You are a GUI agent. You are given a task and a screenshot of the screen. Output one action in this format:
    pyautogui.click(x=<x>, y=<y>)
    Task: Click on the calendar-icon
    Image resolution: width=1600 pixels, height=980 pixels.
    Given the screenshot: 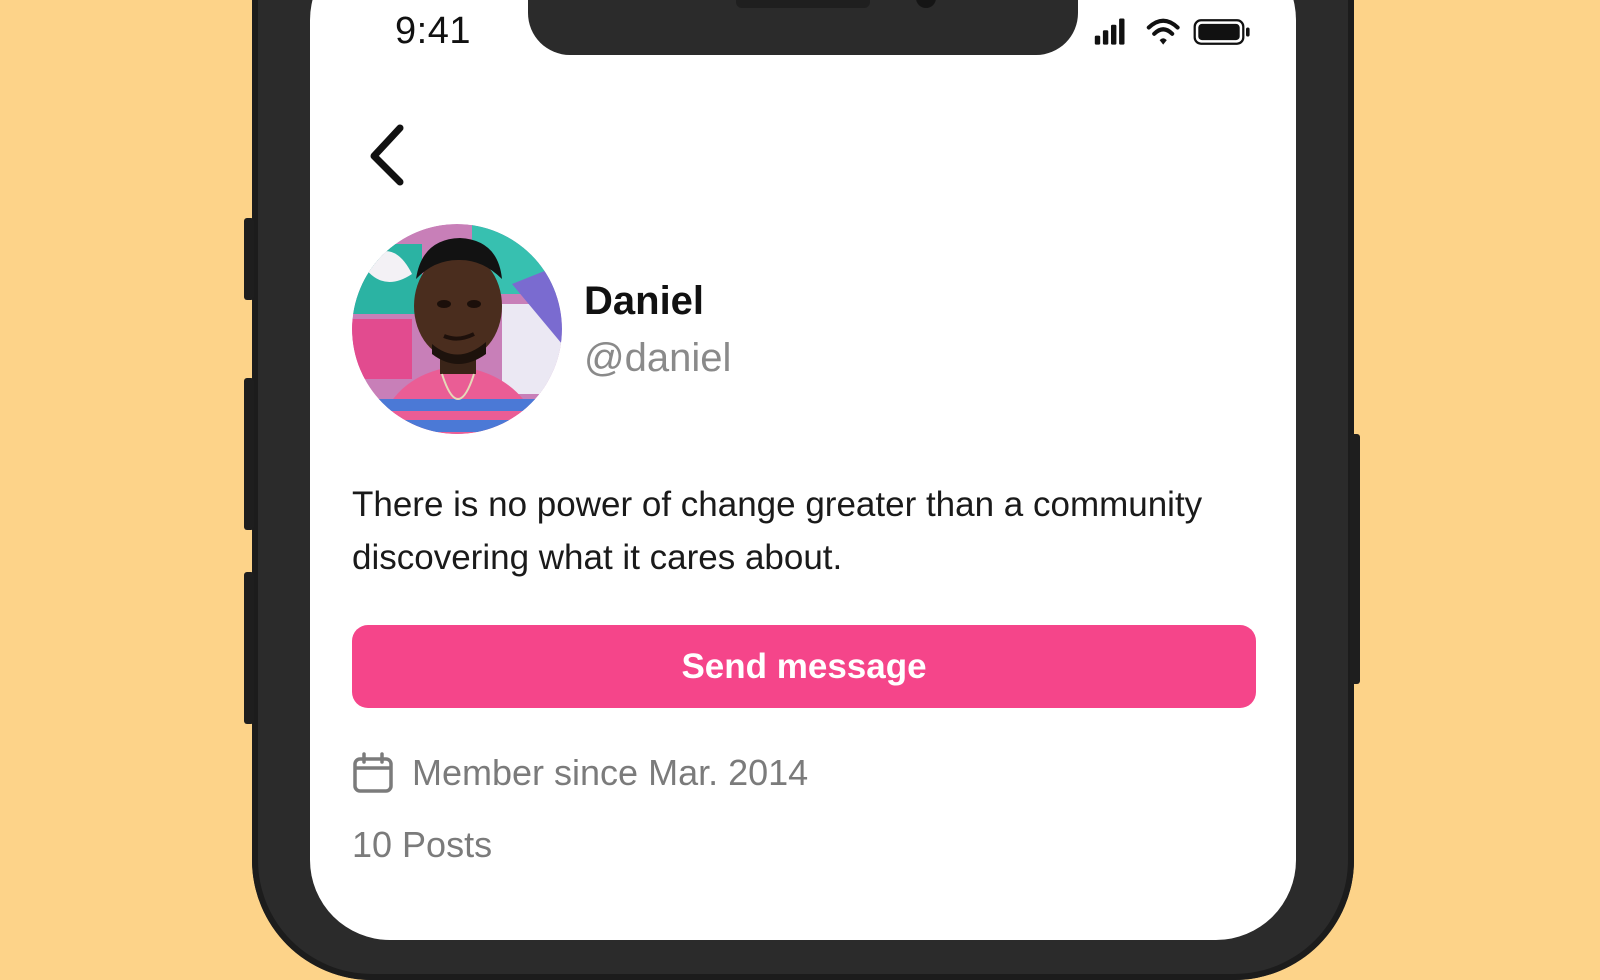 What is the action you would take?
    pyautogui.click(x=373, y=772)
    